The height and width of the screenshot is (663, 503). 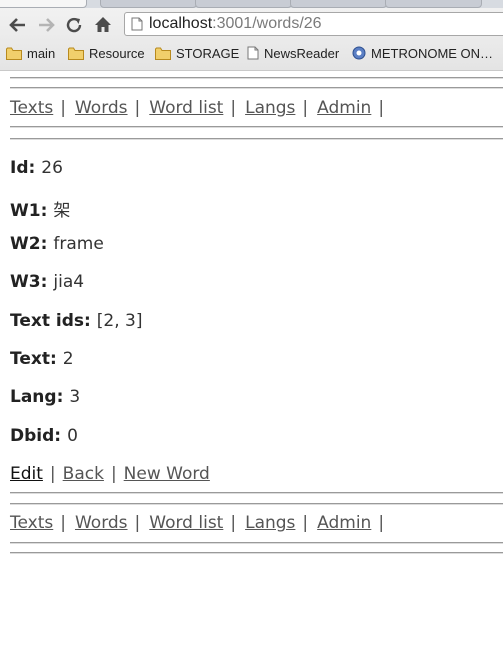 I want to click on field-label: Text:, so click(x=33, y=359).